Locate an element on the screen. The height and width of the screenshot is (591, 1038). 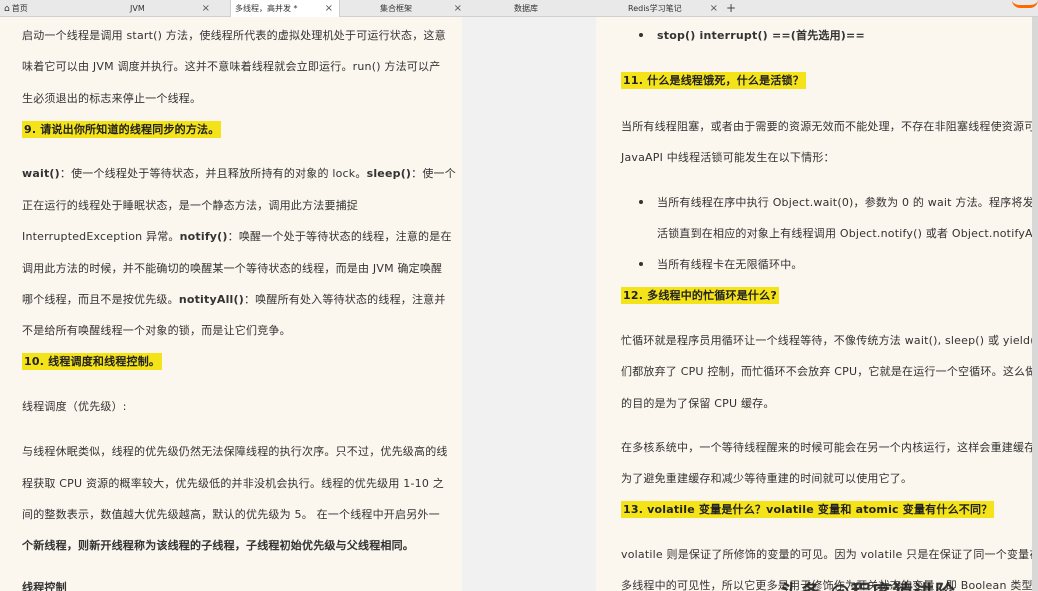
paragraph-line: 的目的是为了保留 CPU 缓存。 is located at coordinates (698, 403).